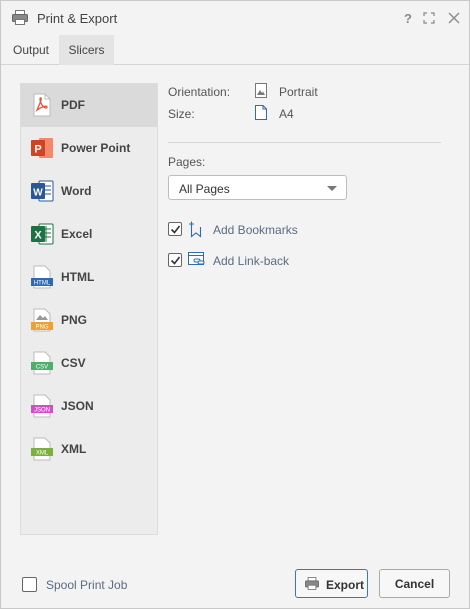 This screenshot has width=470, height=609. What do you see at coordinates (195, 229) in the screenshot?
I see `bookmark-icon` at bounding box center [195, 229].